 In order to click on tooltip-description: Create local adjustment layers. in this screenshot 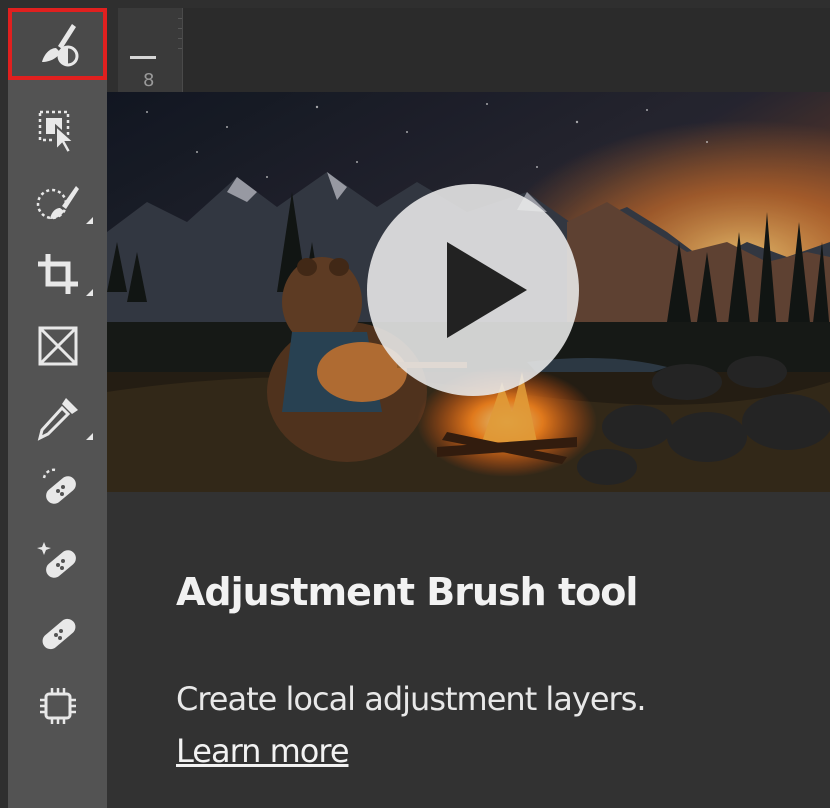, I will do `click(411, 699)`.